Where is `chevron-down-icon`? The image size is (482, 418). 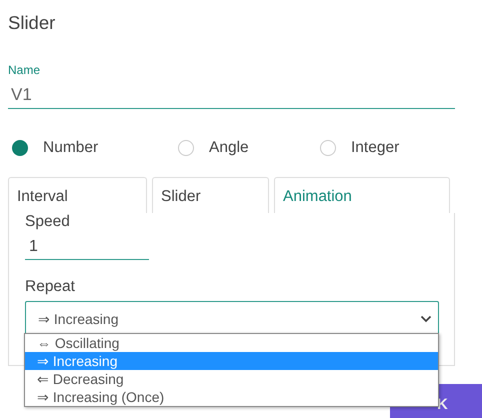 chevron-down-icon is located at coordinates (426, 318).